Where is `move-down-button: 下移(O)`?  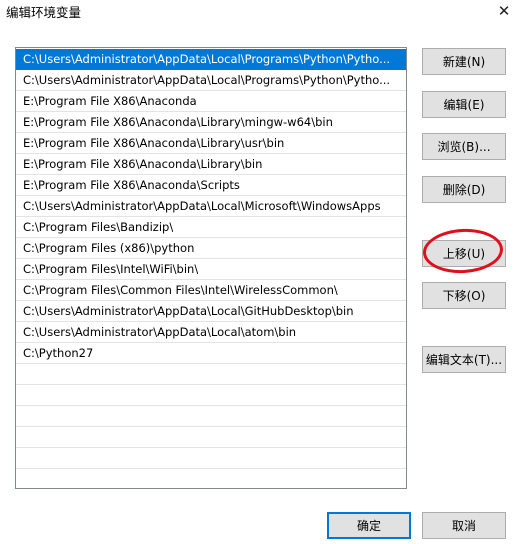
move-down-button: 下移(O) is located at coordinates (464, 295).